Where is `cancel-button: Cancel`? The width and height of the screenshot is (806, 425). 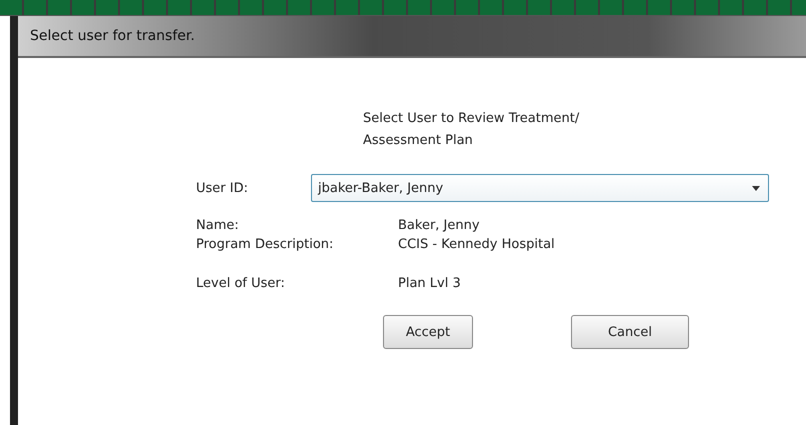 cancel-button: Cancel is located at coordinates (630, 332).